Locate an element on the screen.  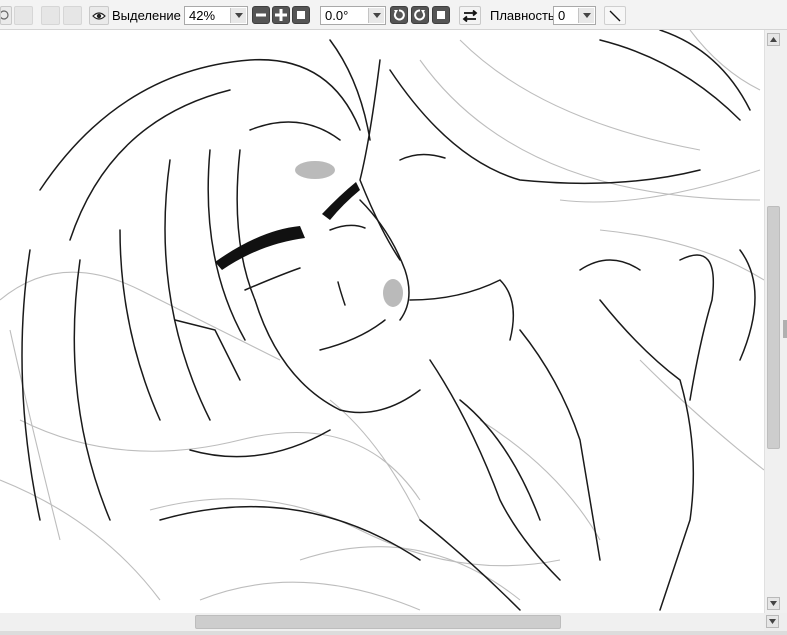
flip-horizontal-icon is located at coordinates (470, 15).